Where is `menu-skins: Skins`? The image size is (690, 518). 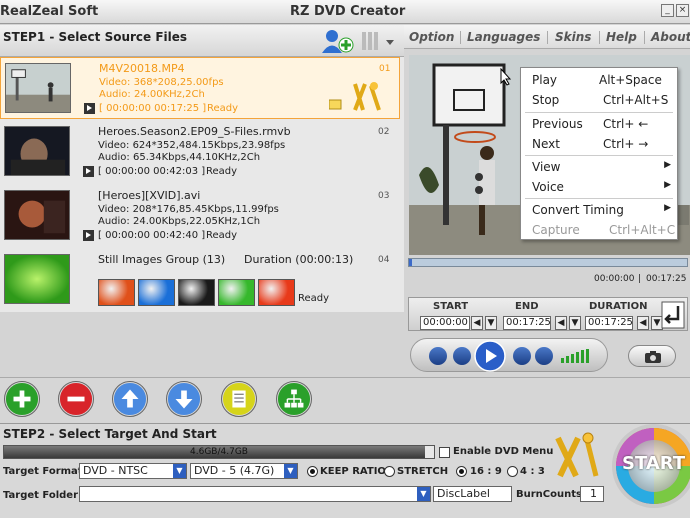
menu-skins: Skins is located at coordinates (573, 37).